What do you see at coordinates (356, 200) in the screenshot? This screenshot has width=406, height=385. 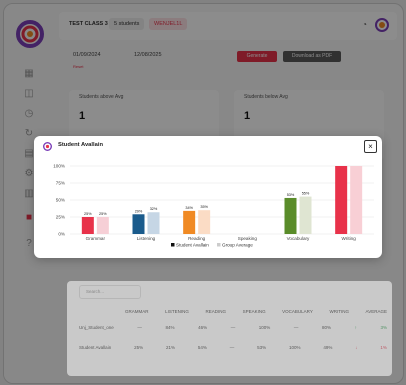 I see `bar-writing-group` at bounding box center [356, 200].